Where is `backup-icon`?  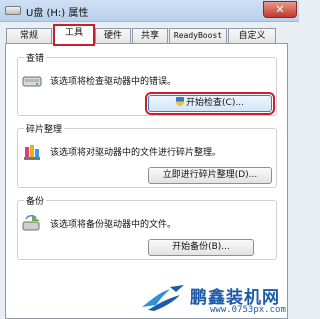 backup-icon is located at coordinates (31, 223).